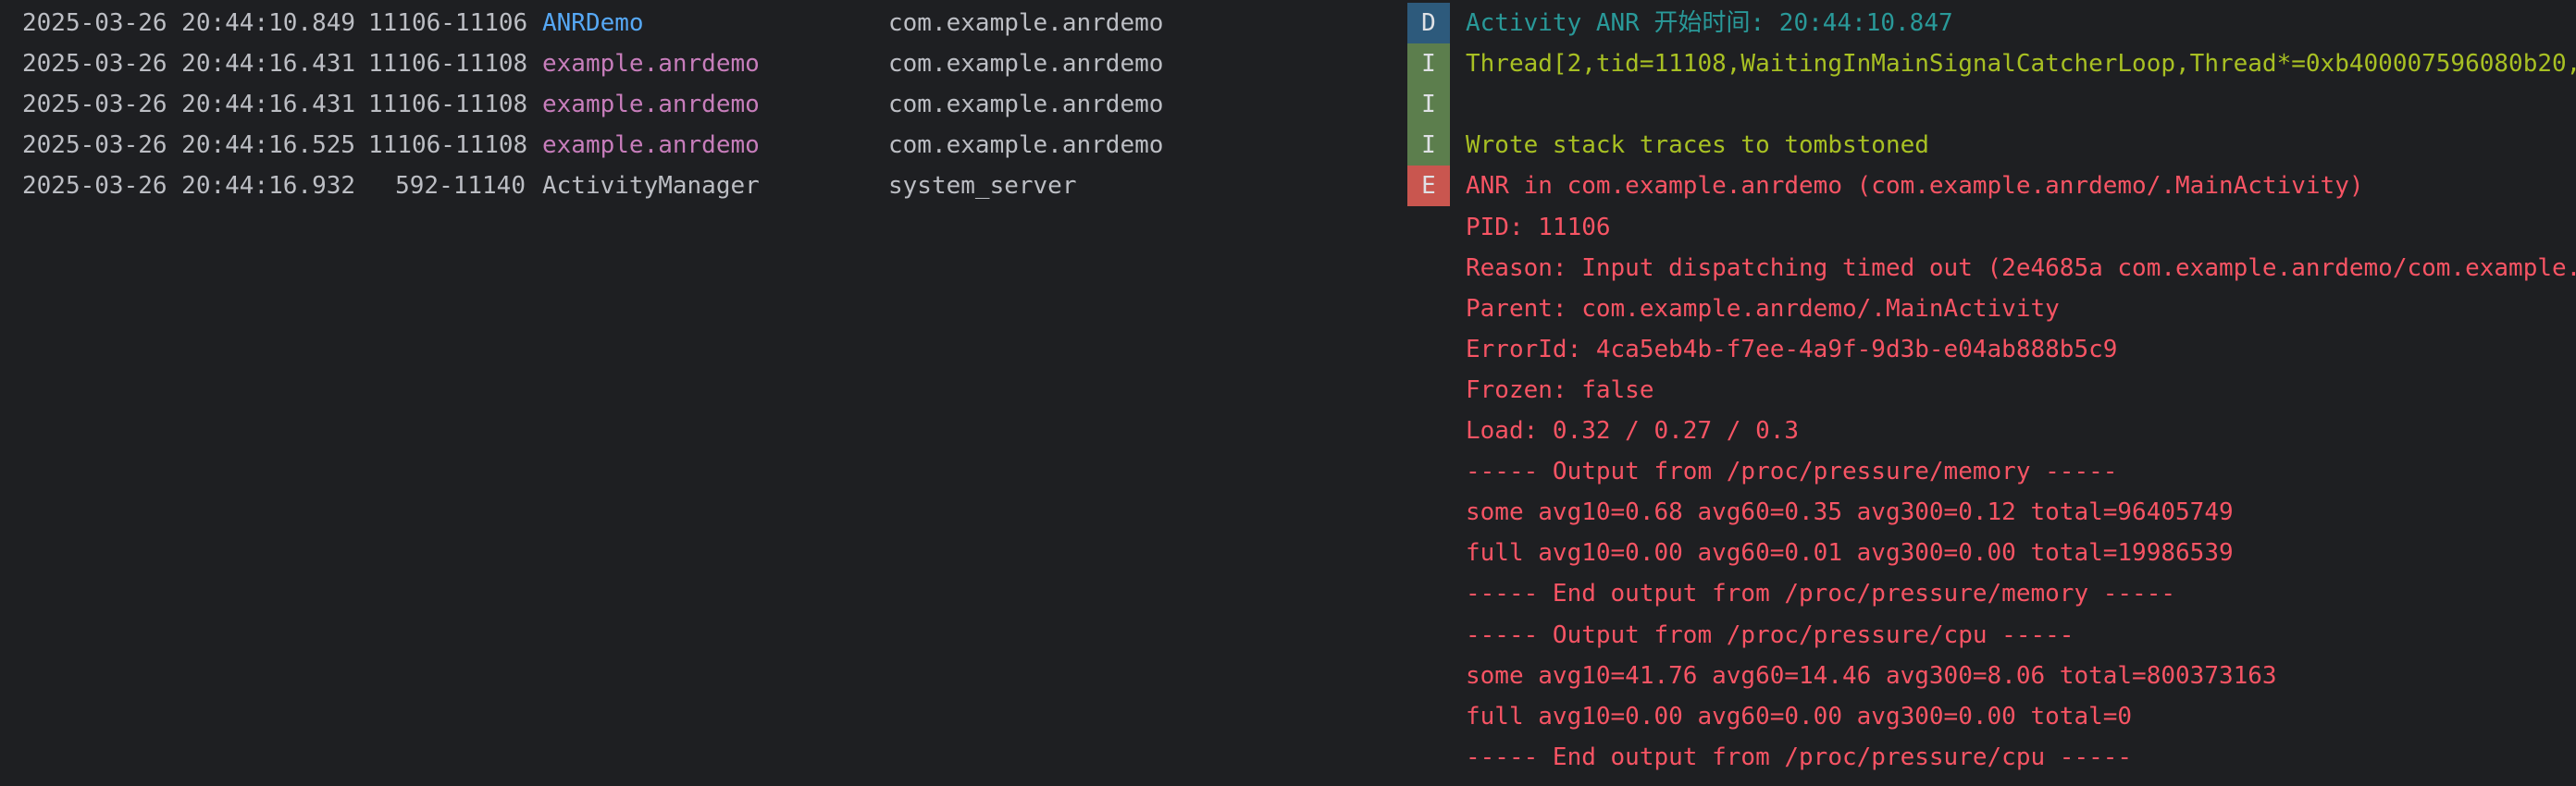 The image size is (2576, 786). What do you see at coordinates (189, 145) in the screenshot?
I see `log-timestamp: 2025-03-26 20:44:16.525` at bounding box center [189, 145].